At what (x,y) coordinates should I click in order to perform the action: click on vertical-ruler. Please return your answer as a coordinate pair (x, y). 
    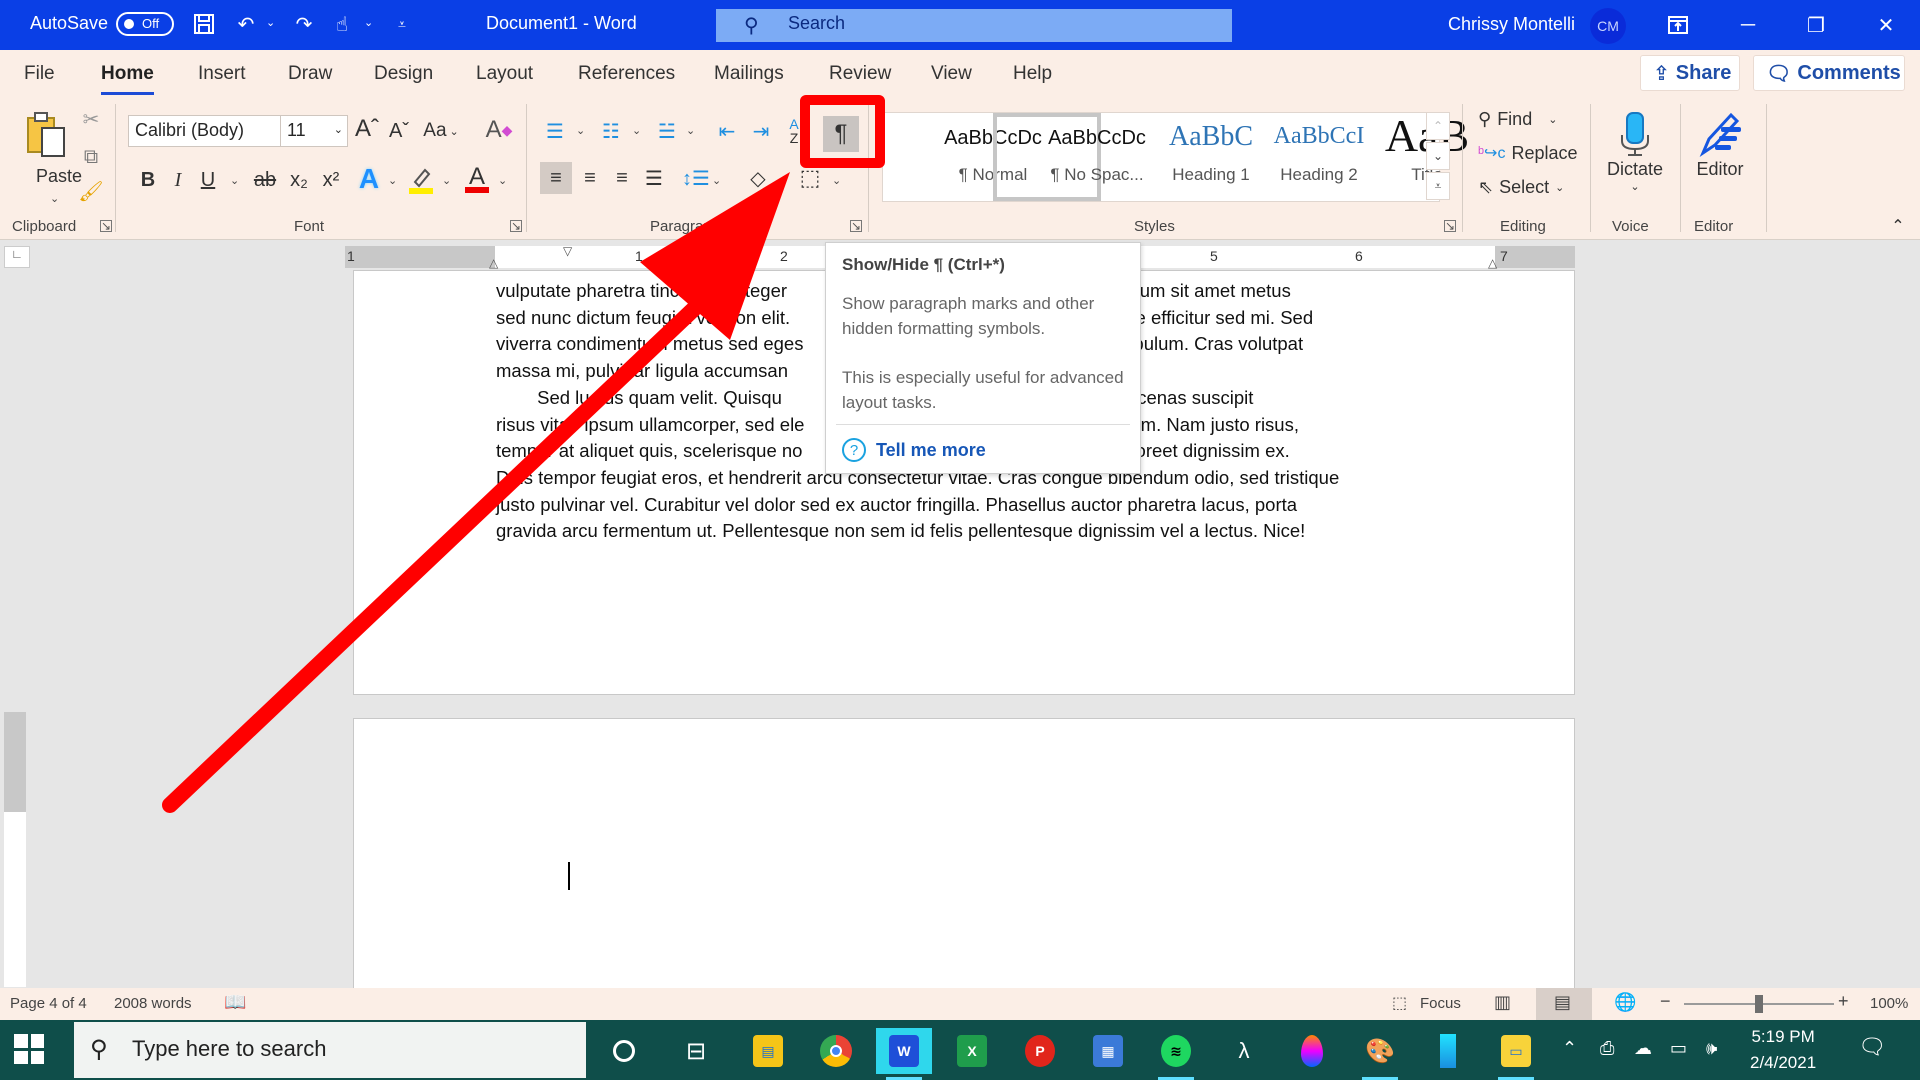
    Looking at the image, I should click on (15, 849).